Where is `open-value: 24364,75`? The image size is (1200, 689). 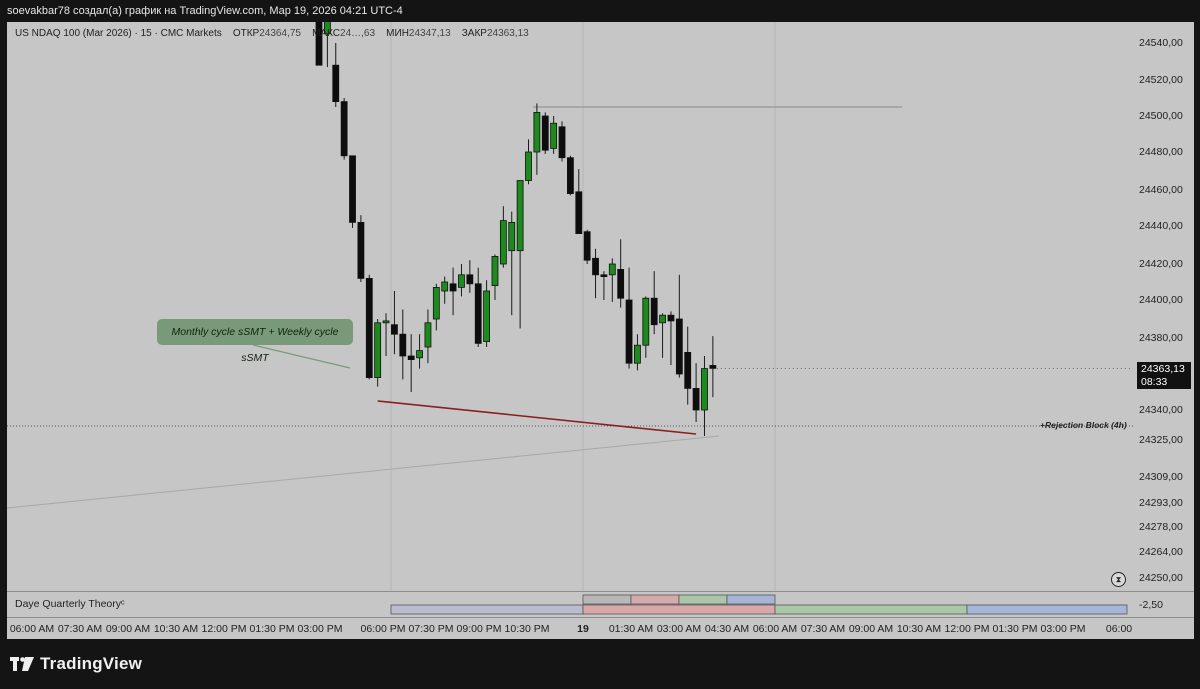 open-value: 24364,75 is located at coordinates (280, 33).